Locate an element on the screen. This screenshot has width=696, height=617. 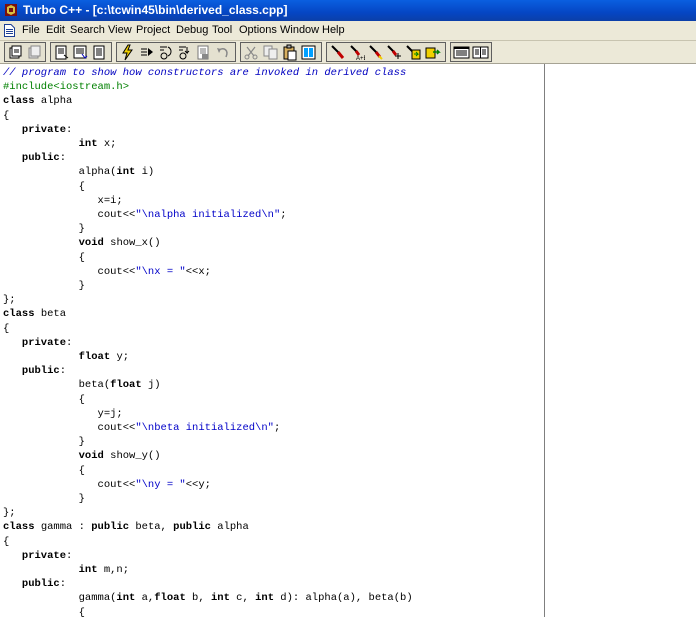
turbo-cpp-app-icon is located at coordinates (11, 10).